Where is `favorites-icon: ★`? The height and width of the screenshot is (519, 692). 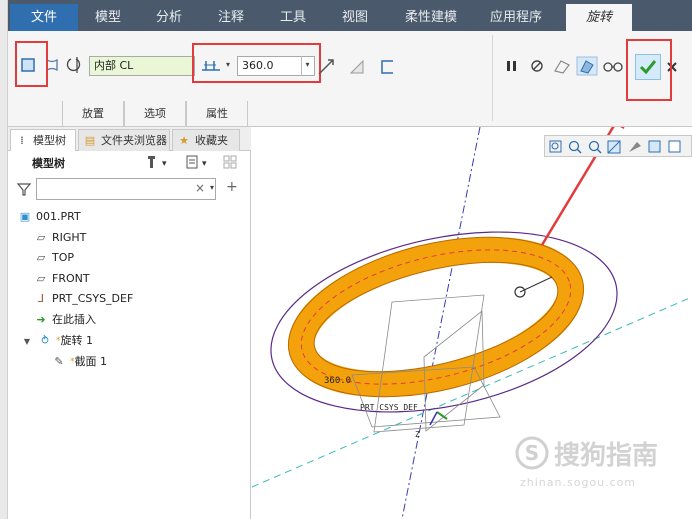
favorites-icon: ★ is located at coordinates (184, 140).